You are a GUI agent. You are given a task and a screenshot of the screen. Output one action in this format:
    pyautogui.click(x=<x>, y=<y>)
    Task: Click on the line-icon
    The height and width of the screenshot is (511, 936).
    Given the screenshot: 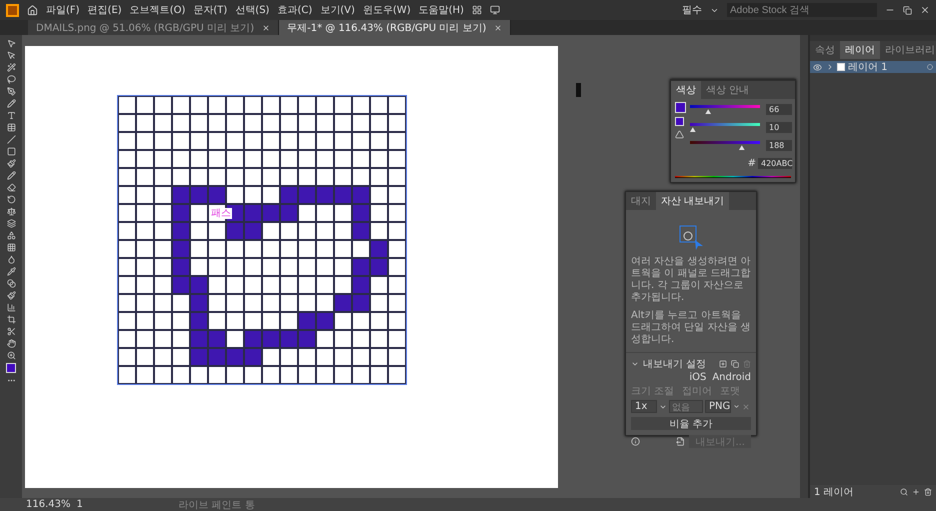 What is the action you would take?
    pyautogui.click(x=11, y=139)
    